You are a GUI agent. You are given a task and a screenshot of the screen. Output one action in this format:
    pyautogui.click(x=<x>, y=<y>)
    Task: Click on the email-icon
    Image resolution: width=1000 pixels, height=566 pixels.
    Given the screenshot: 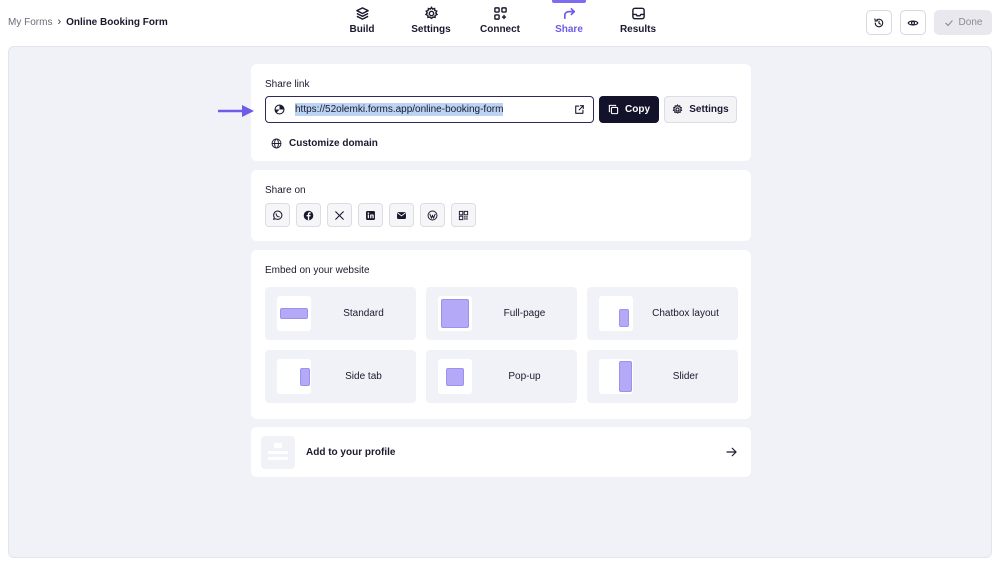 What is the action you would take?
    pyautogui.click(x=401, y=215)
    